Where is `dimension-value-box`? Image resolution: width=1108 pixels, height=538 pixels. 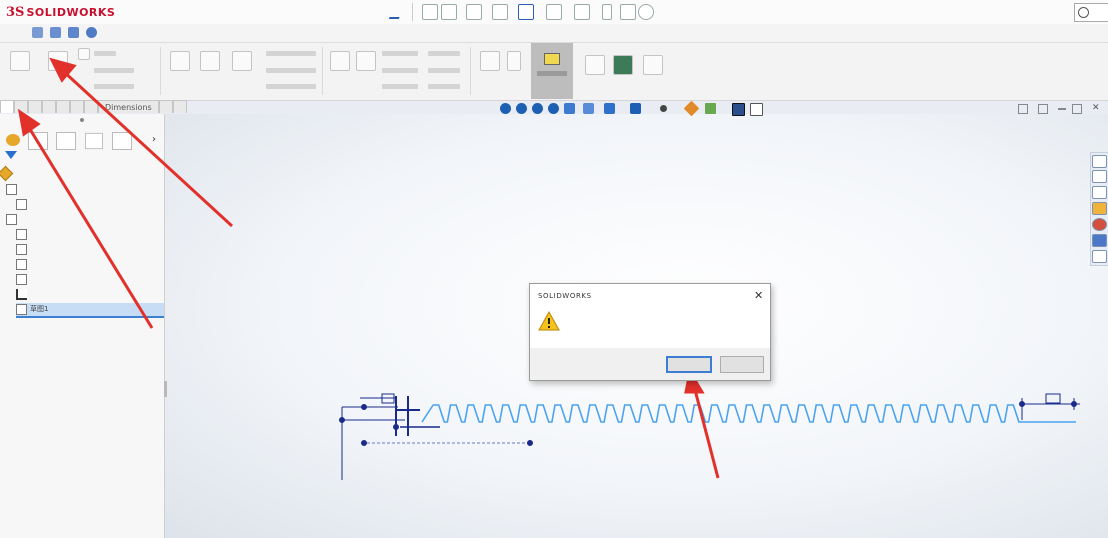 dimension-value-box is located at coordinates (1053, 398).